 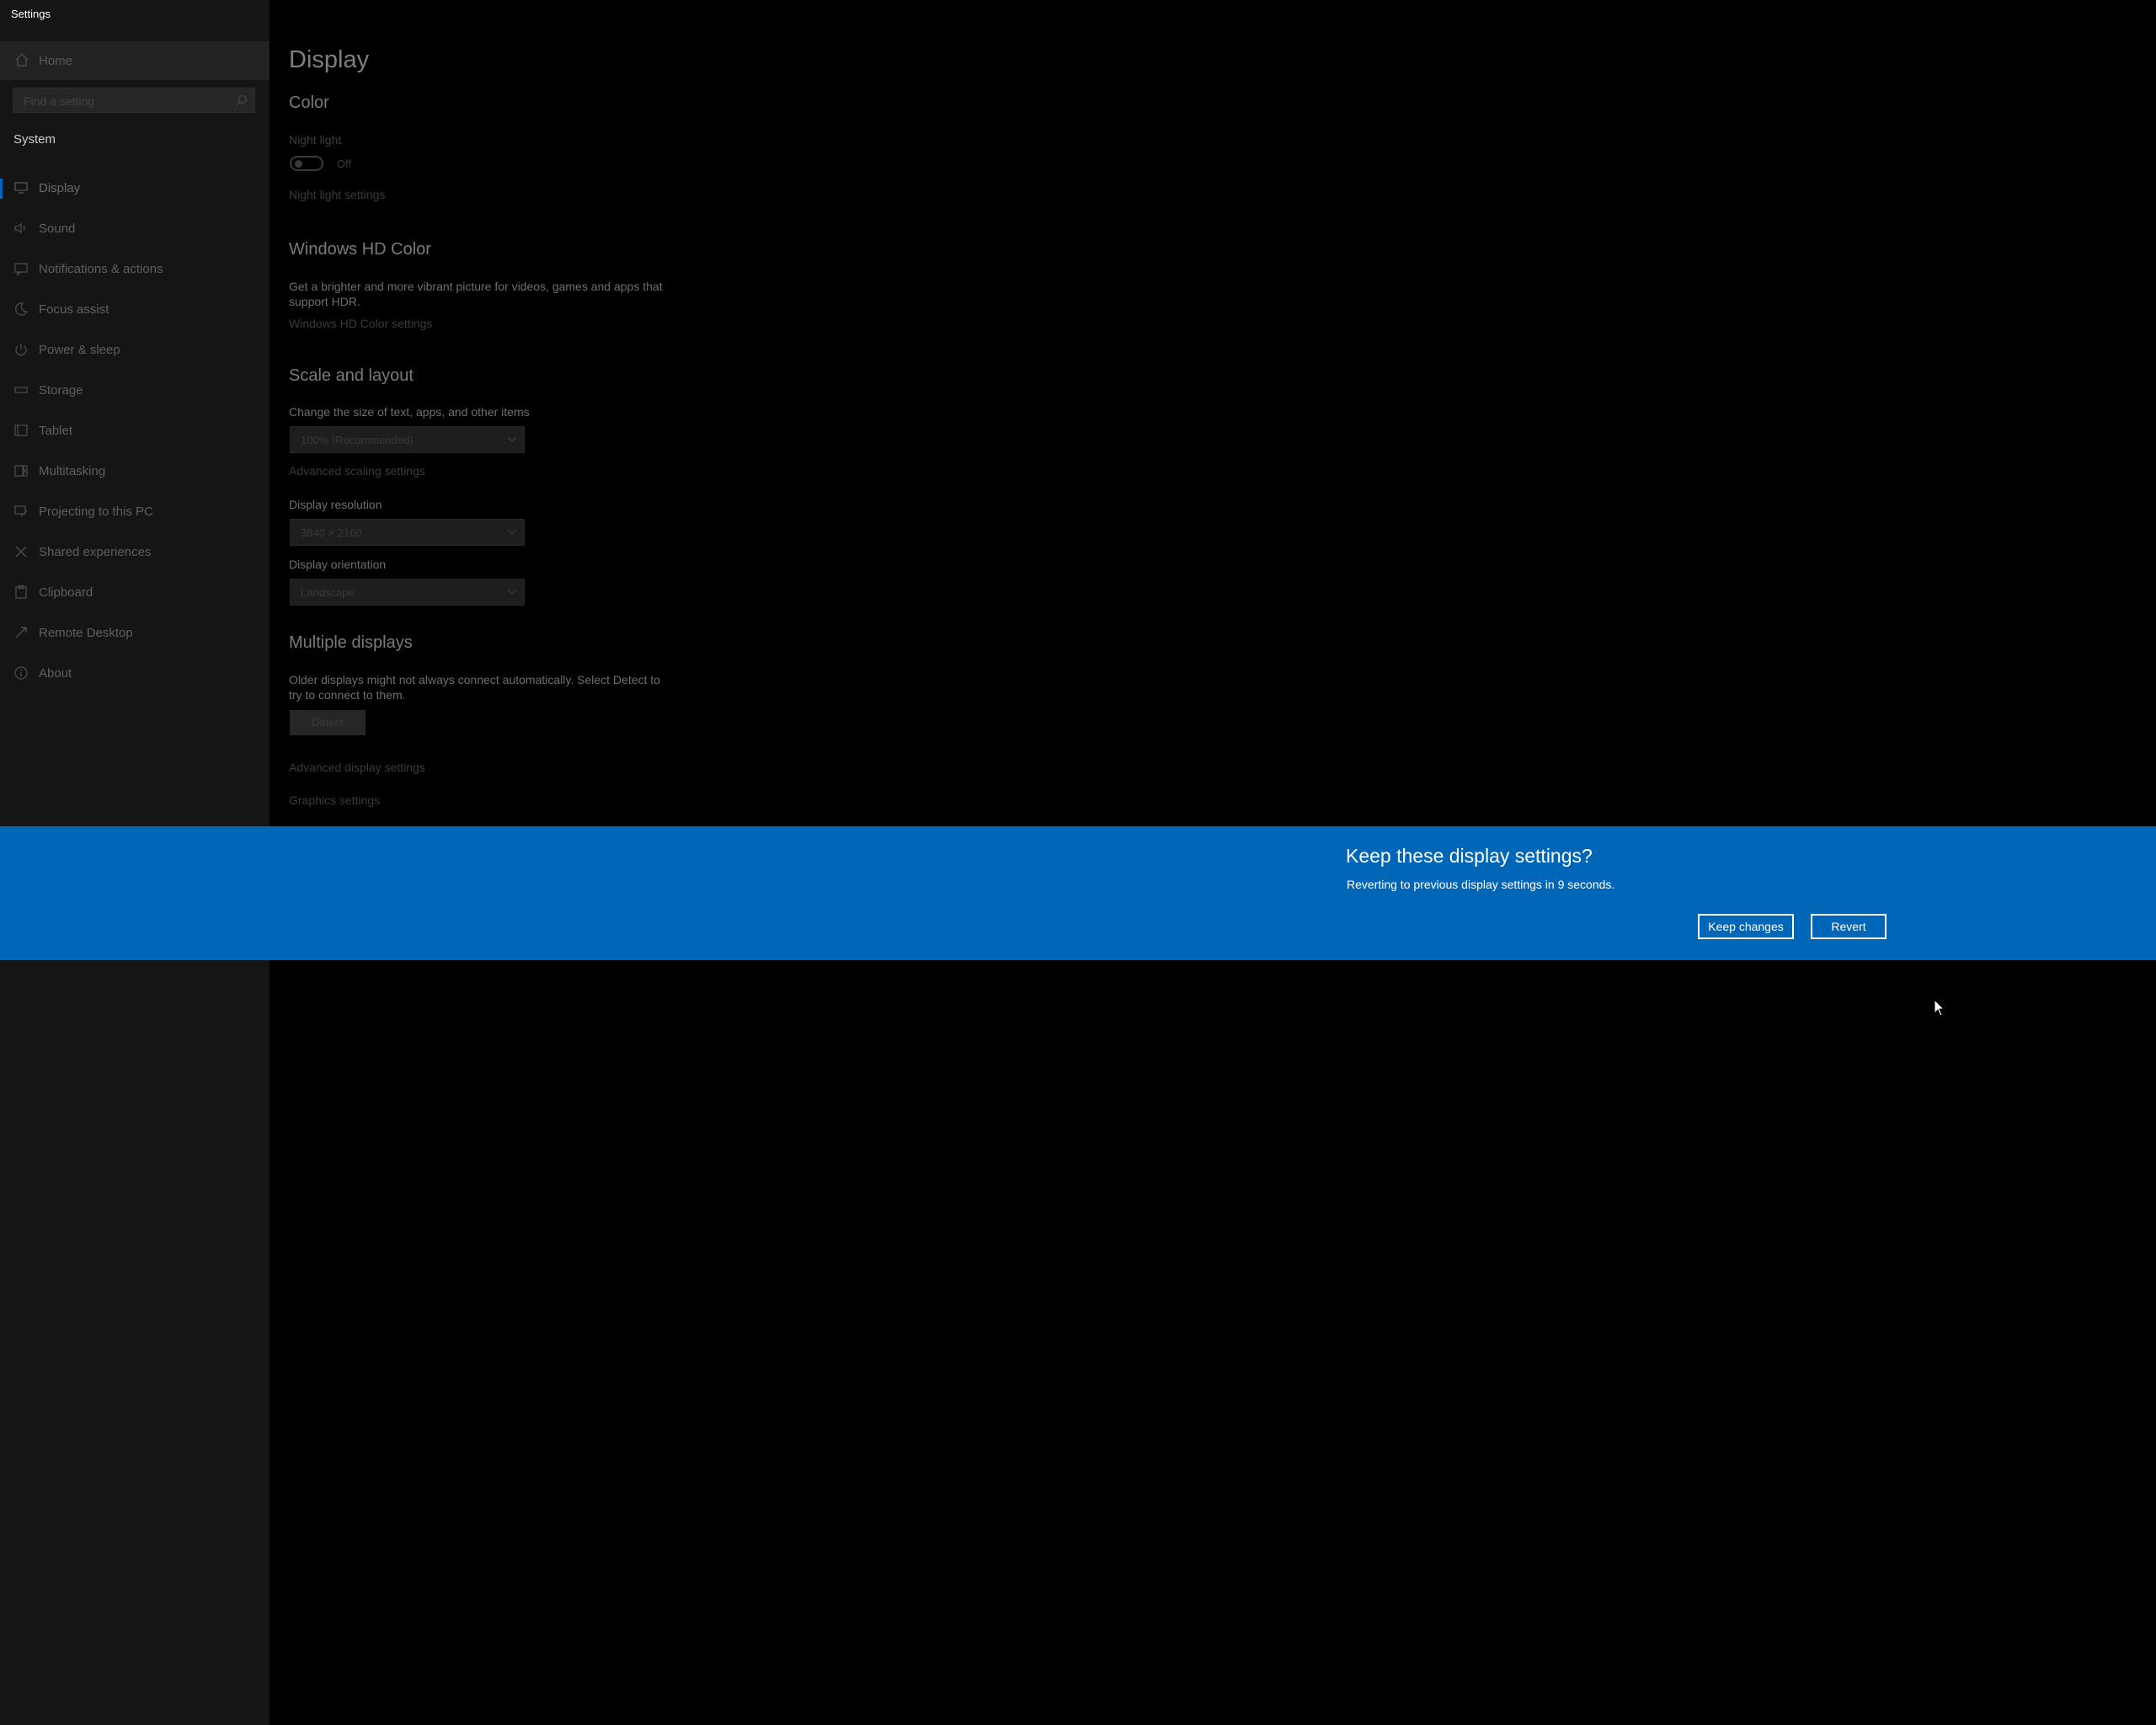 What do you see at coordinates (135, 431) in the screenshot?
I see `sidebar-item-tablet: Tablet` at bounding box center [135, 431].